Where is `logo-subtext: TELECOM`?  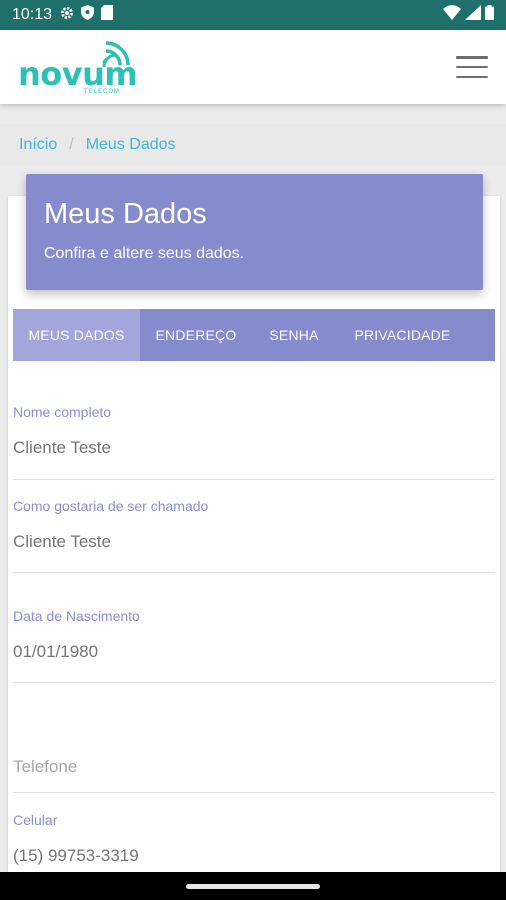 logo-subtext: TELECOM is located at coordinates (102, 92).